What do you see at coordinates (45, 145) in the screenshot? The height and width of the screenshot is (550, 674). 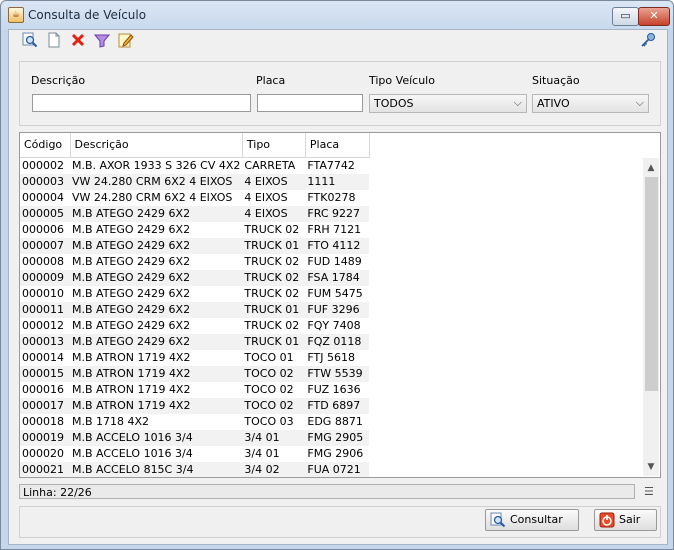 I see `column-header-codigo: Código` at bounding box center [45, 145].